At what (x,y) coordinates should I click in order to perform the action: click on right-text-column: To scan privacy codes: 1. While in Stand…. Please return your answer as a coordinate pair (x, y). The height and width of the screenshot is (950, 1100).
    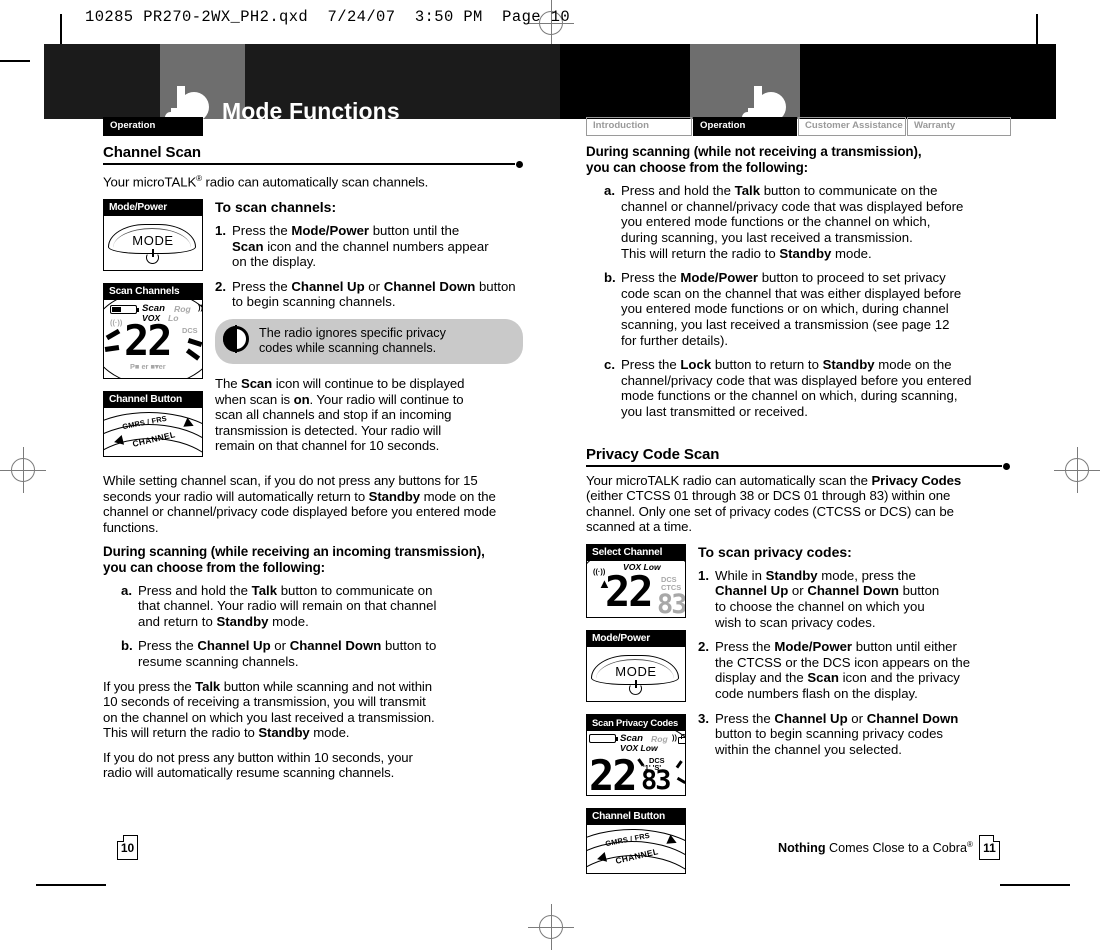
    Looking at the image, I should click on (854, 714).